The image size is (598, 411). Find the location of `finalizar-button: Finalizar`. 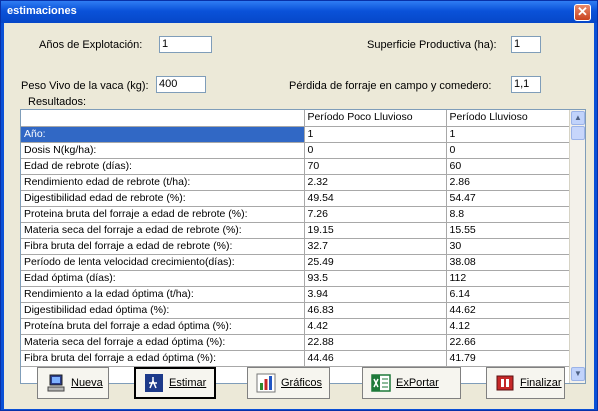

finalizar-button: Finalizar is located at coordinates (525, 383).